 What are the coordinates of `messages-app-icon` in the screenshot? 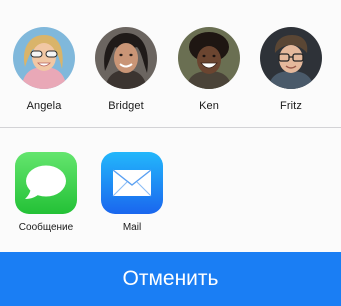 It's located at (46, 183).